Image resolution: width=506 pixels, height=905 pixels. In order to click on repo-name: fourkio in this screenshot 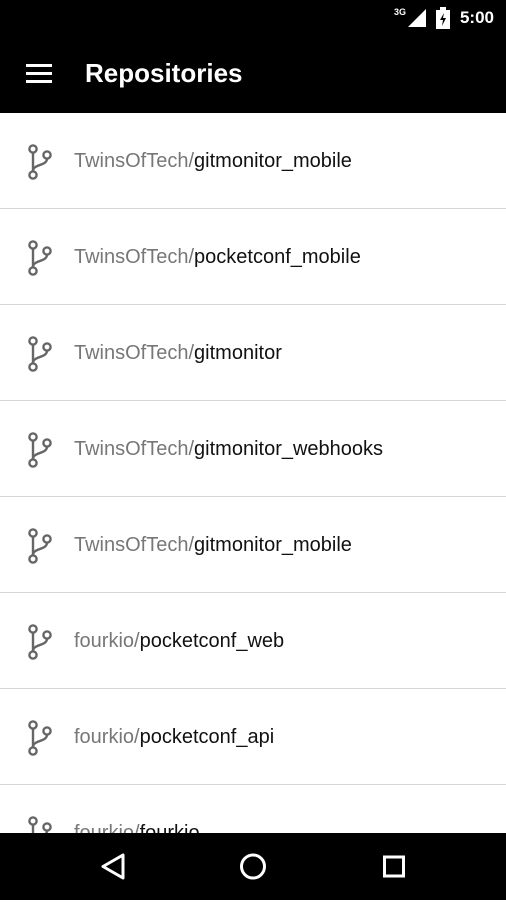, I will do `click(169, 827)`.